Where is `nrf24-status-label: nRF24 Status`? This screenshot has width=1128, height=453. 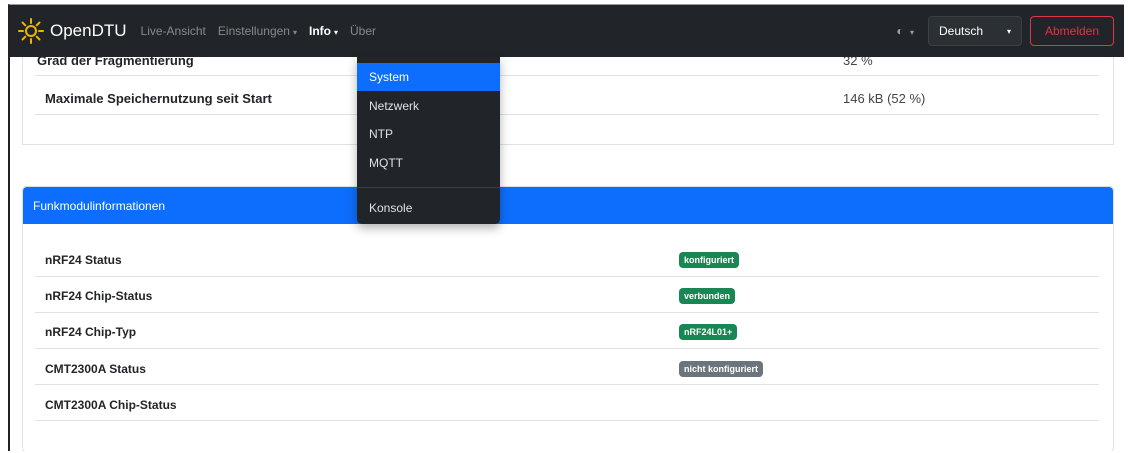 nrf24-status-label: nRF24 Status is located at coordinates (83, 260).